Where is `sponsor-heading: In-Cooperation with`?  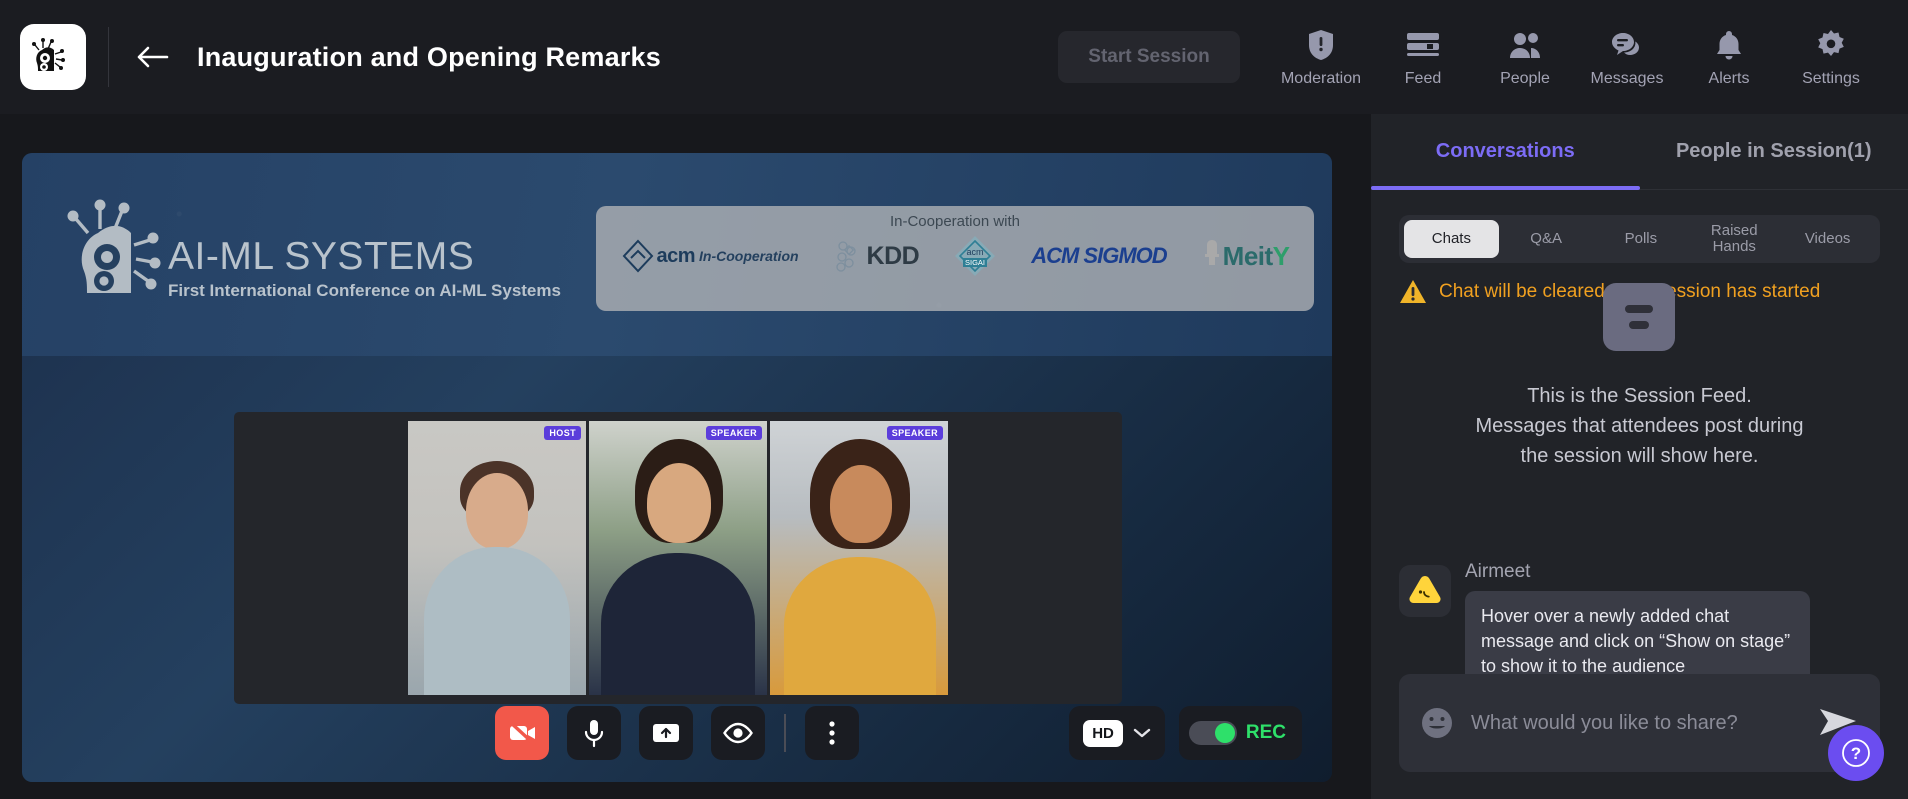 sponsor-heading: In-Cooperation with is located at coordinates (955, 221).